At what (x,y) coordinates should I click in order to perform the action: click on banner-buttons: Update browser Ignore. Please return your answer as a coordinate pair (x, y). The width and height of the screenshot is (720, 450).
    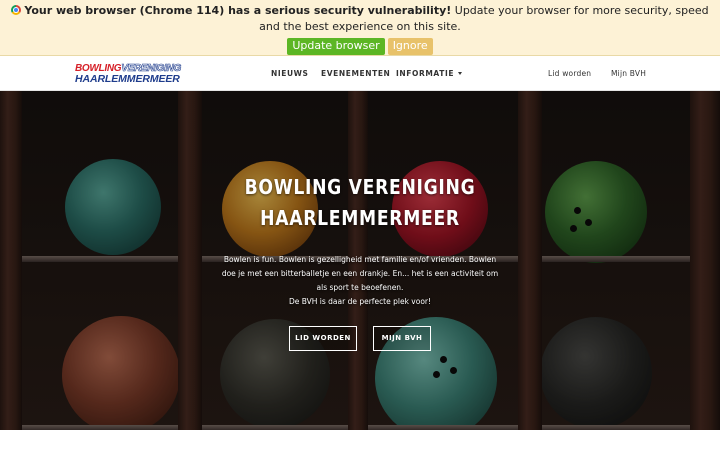
    Looking at the image, I should click on (360, 46).